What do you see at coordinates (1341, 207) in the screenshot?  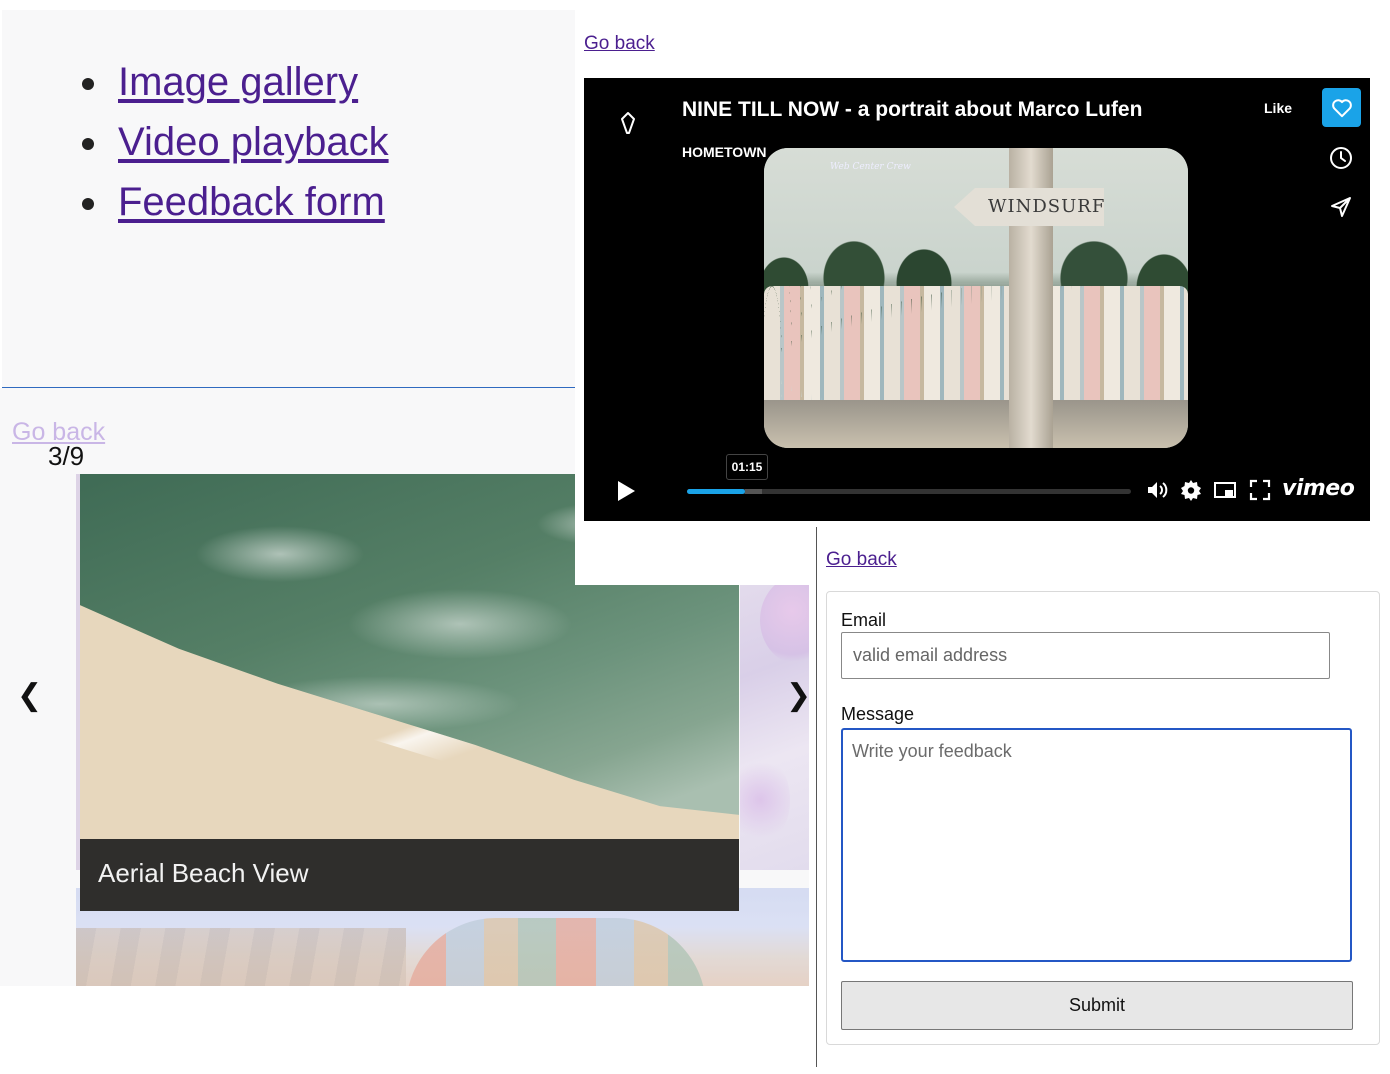 I see `share-icon` at bounding box center [1341, 207].